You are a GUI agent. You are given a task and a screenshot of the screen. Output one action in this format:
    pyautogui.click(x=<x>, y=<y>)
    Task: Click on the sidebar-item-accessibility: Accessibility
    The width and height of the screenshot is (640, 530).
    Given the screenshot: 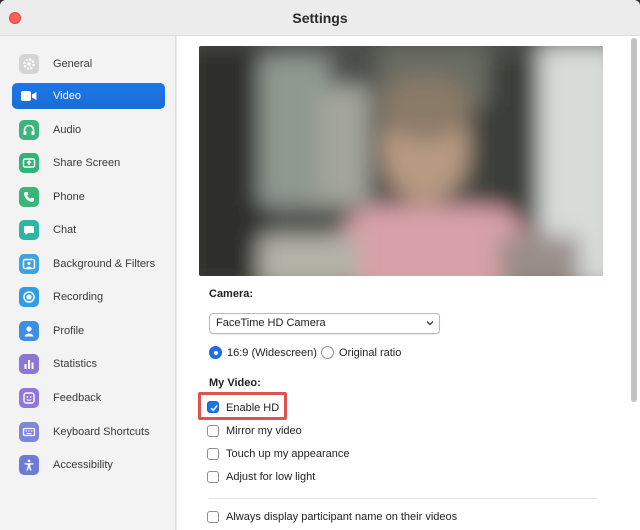 What is the action you would take?
    pyautogui.click(x=88, y=465)
    